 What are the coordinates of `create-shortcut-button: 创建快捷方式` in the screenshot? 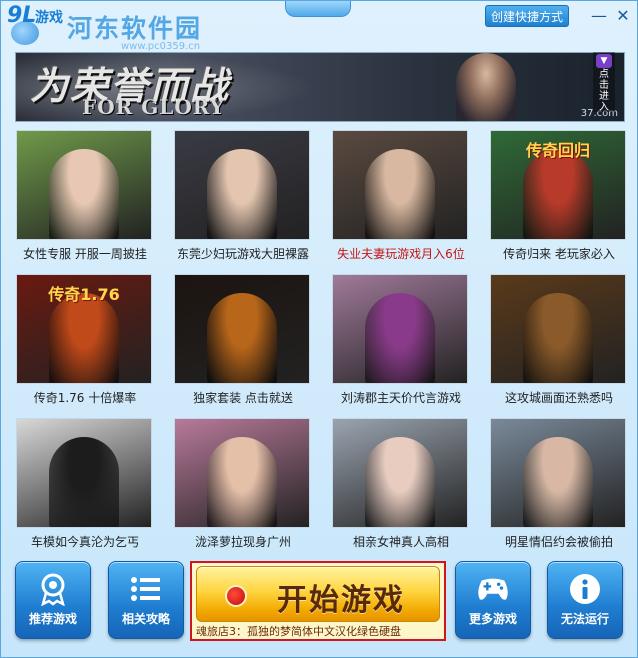 It's located at (527, 16).